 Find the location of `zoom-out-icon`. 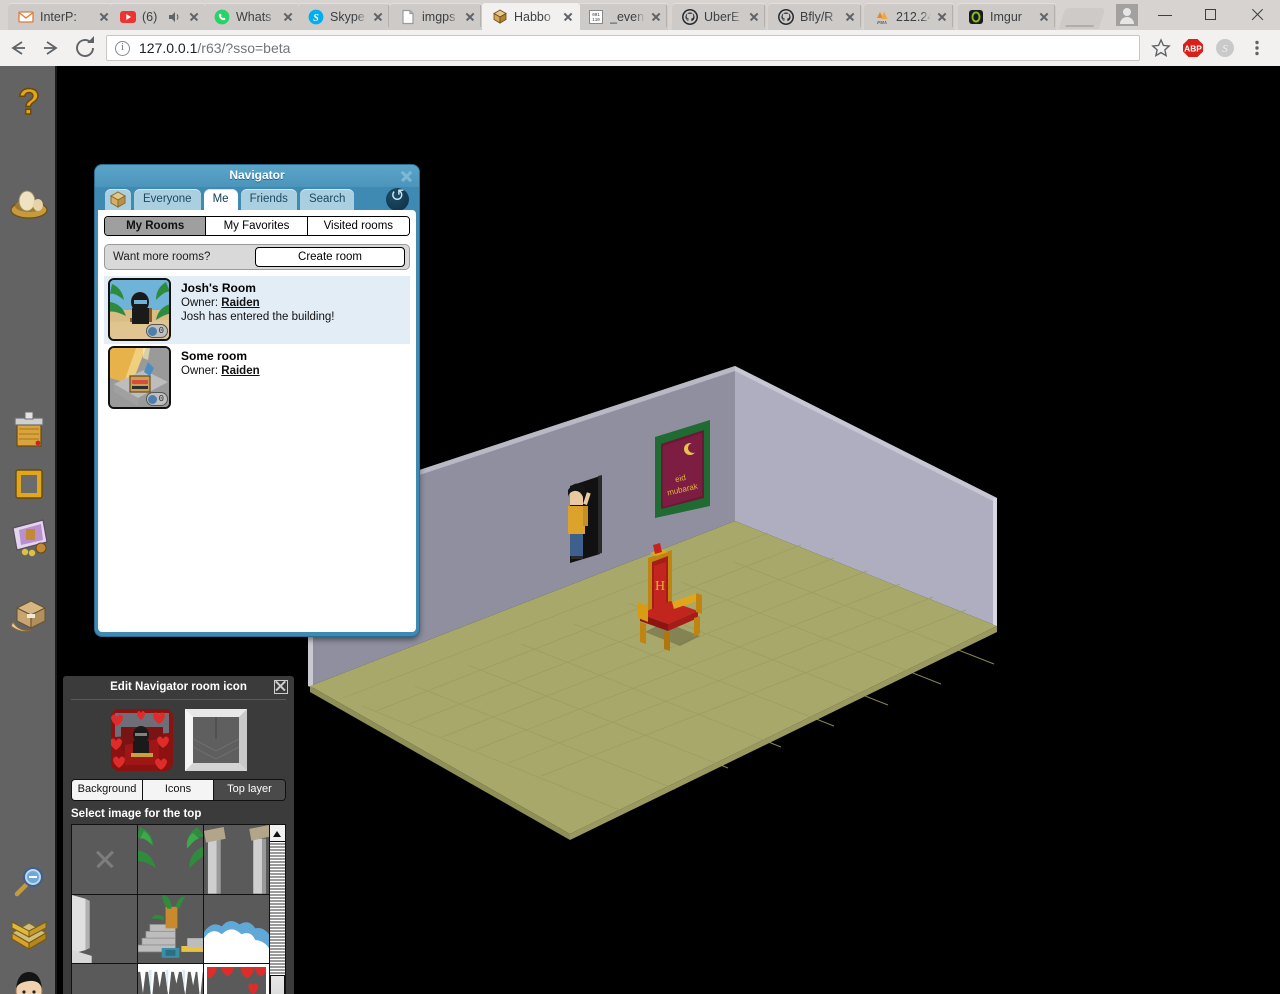

zoom-out-icon is located at coordinates (29, 880).